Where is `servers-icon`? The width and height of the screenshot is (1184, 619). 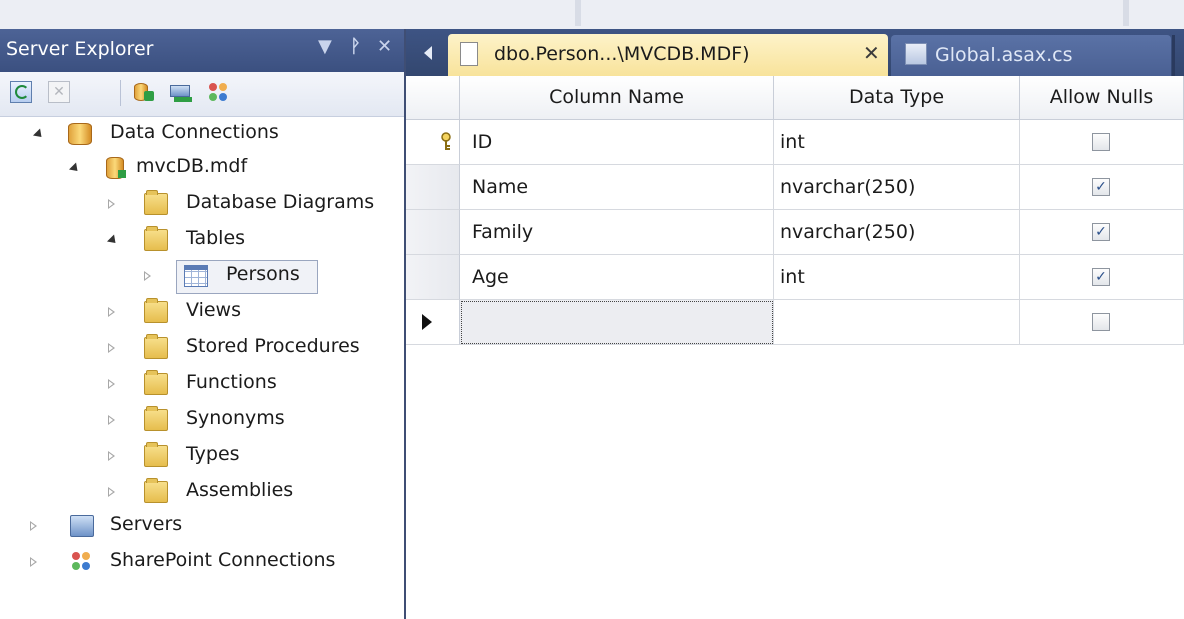
servers-icon is located at coordinates (82, 526).